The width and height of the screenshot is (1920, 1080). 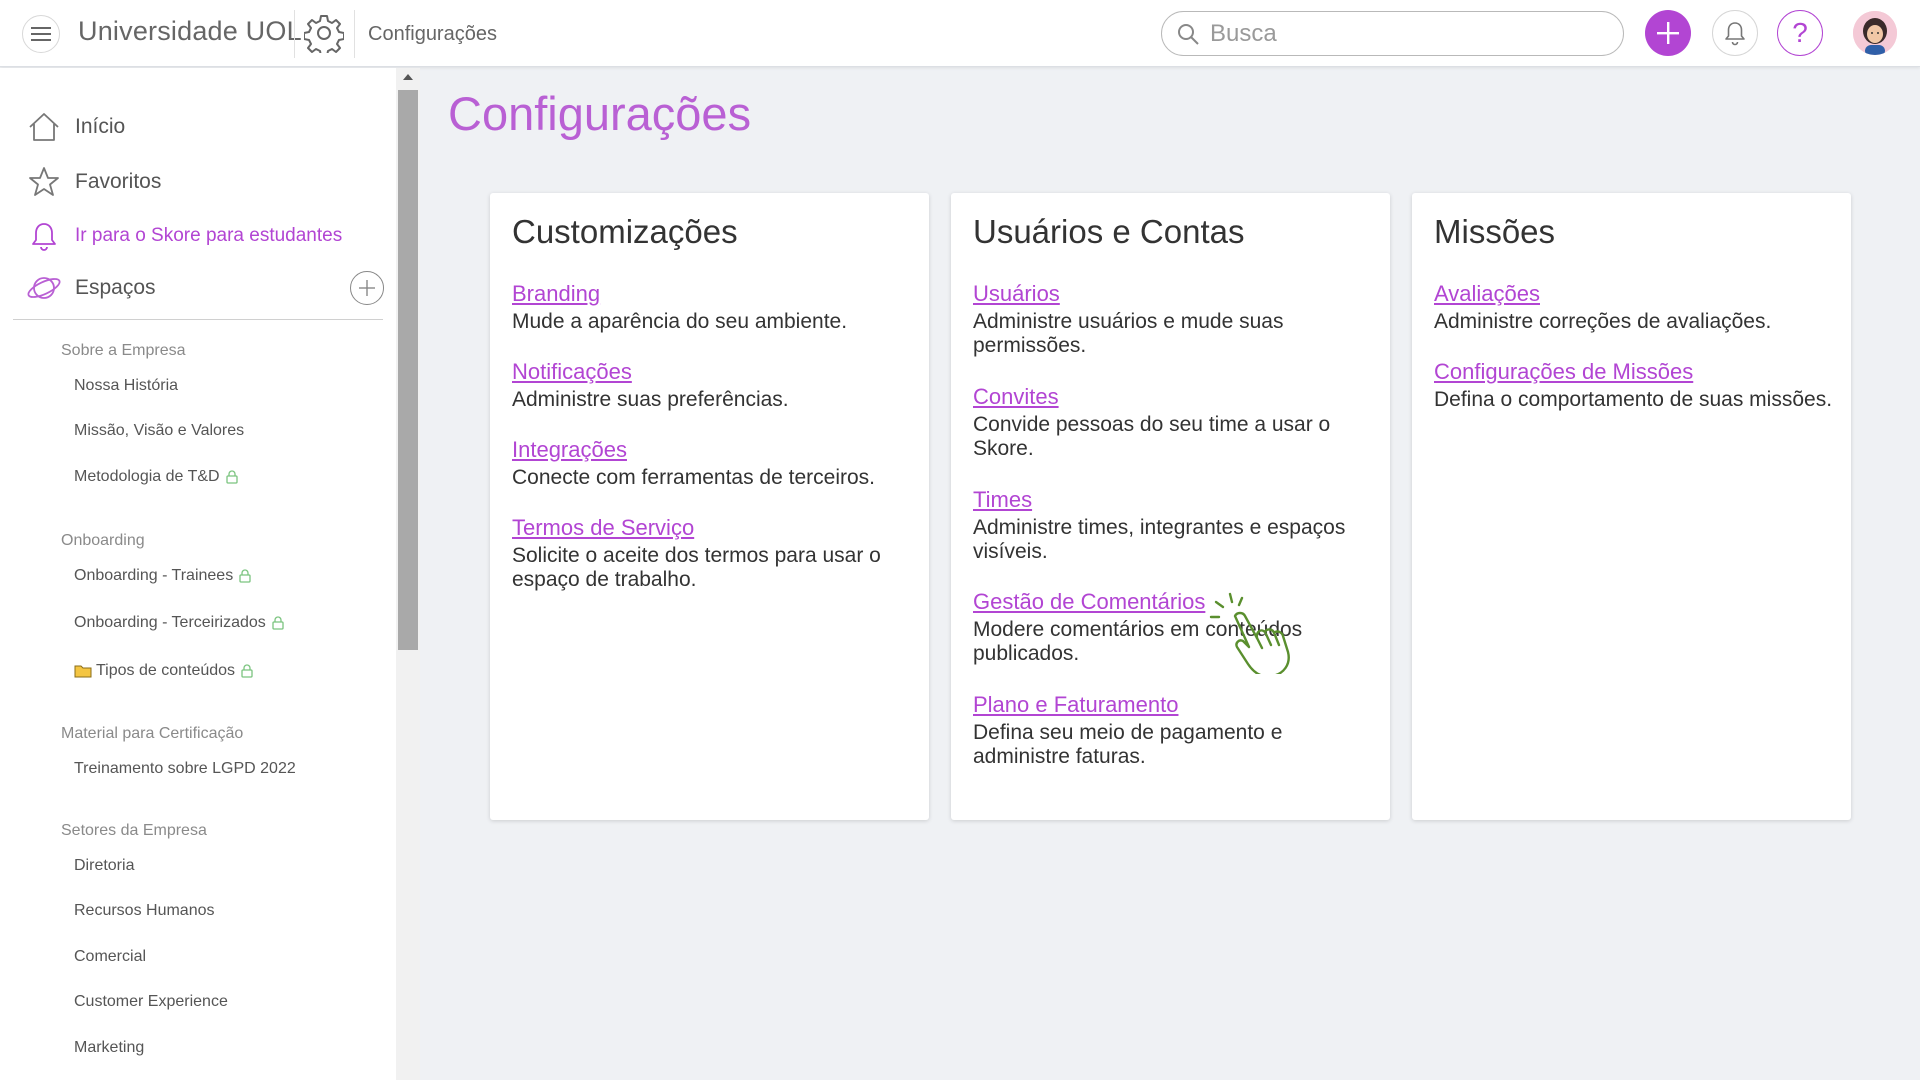 I want to click on entry-description: Mude a aparência do seu ambiente., so click(x=680, y=321).